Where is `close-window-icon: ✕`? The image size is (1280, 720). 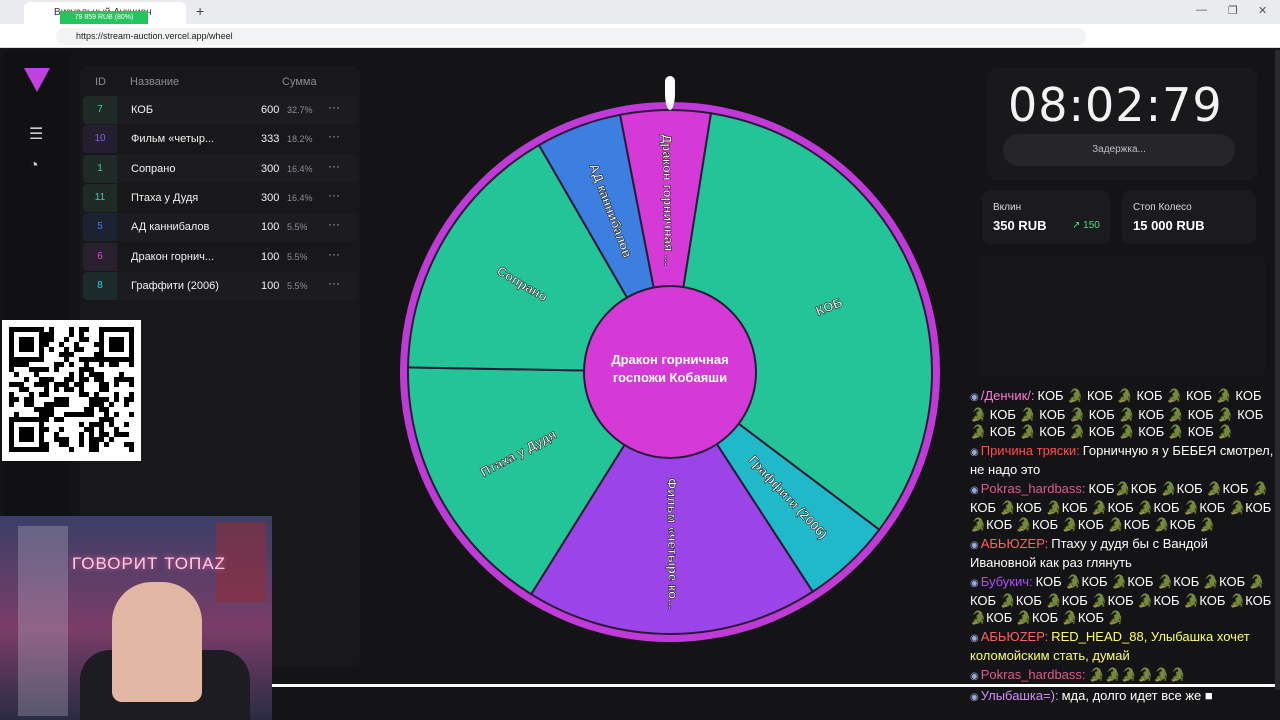
close-window-icon: ✕ is located at coordinates (1262, 10).